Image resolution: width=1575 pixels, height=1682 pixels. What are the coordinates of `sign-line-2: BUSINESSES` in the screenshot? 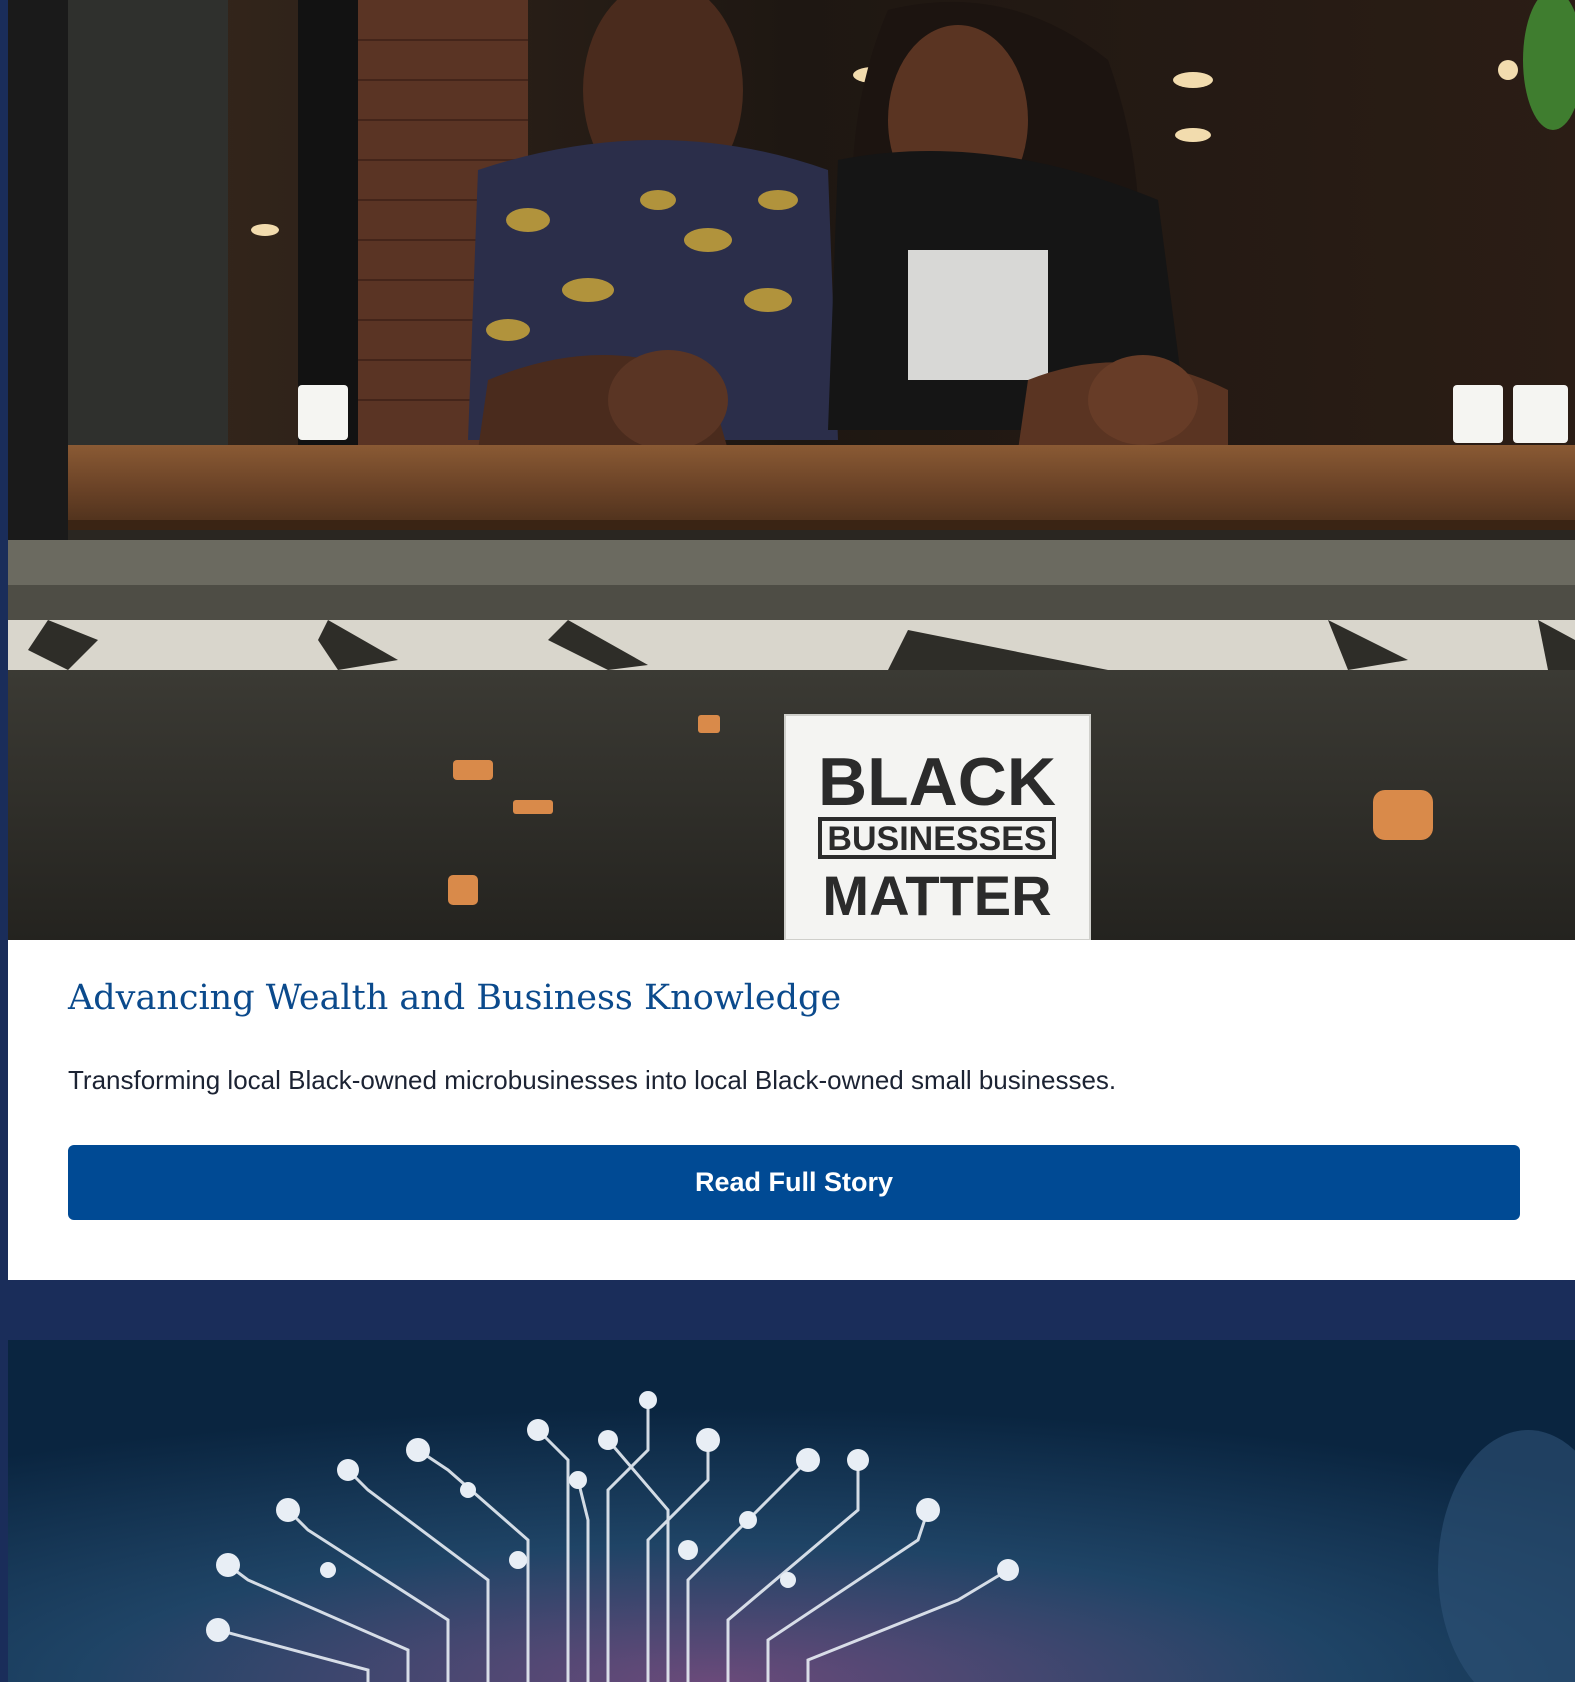 It's located at (936, 839).